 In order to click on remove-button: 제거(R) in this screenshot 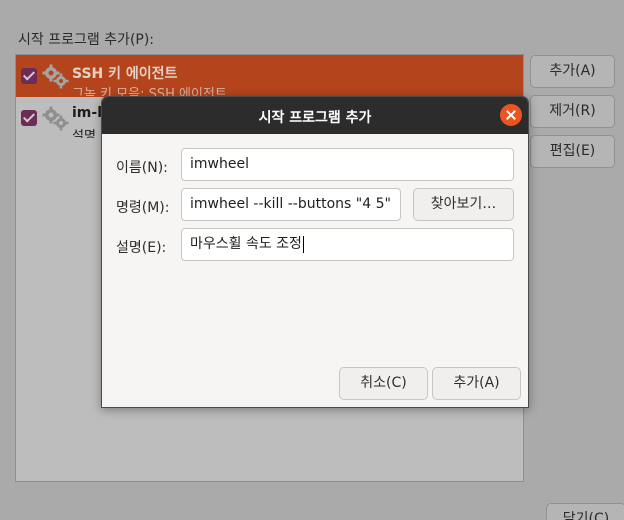, I will do `click(572, 111)`.